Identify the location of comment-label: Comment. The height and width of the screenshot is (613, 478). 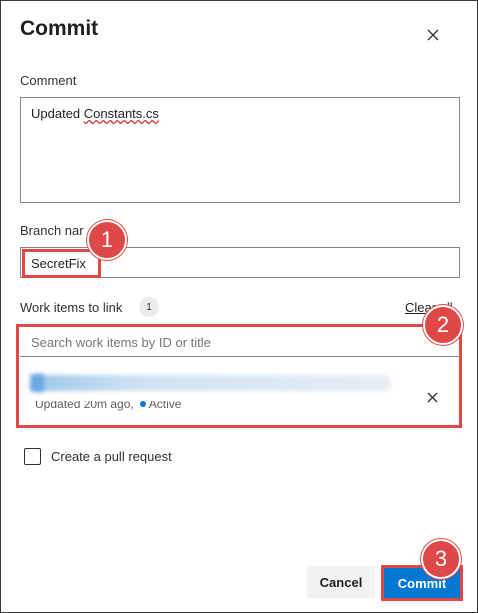
(48, 80).